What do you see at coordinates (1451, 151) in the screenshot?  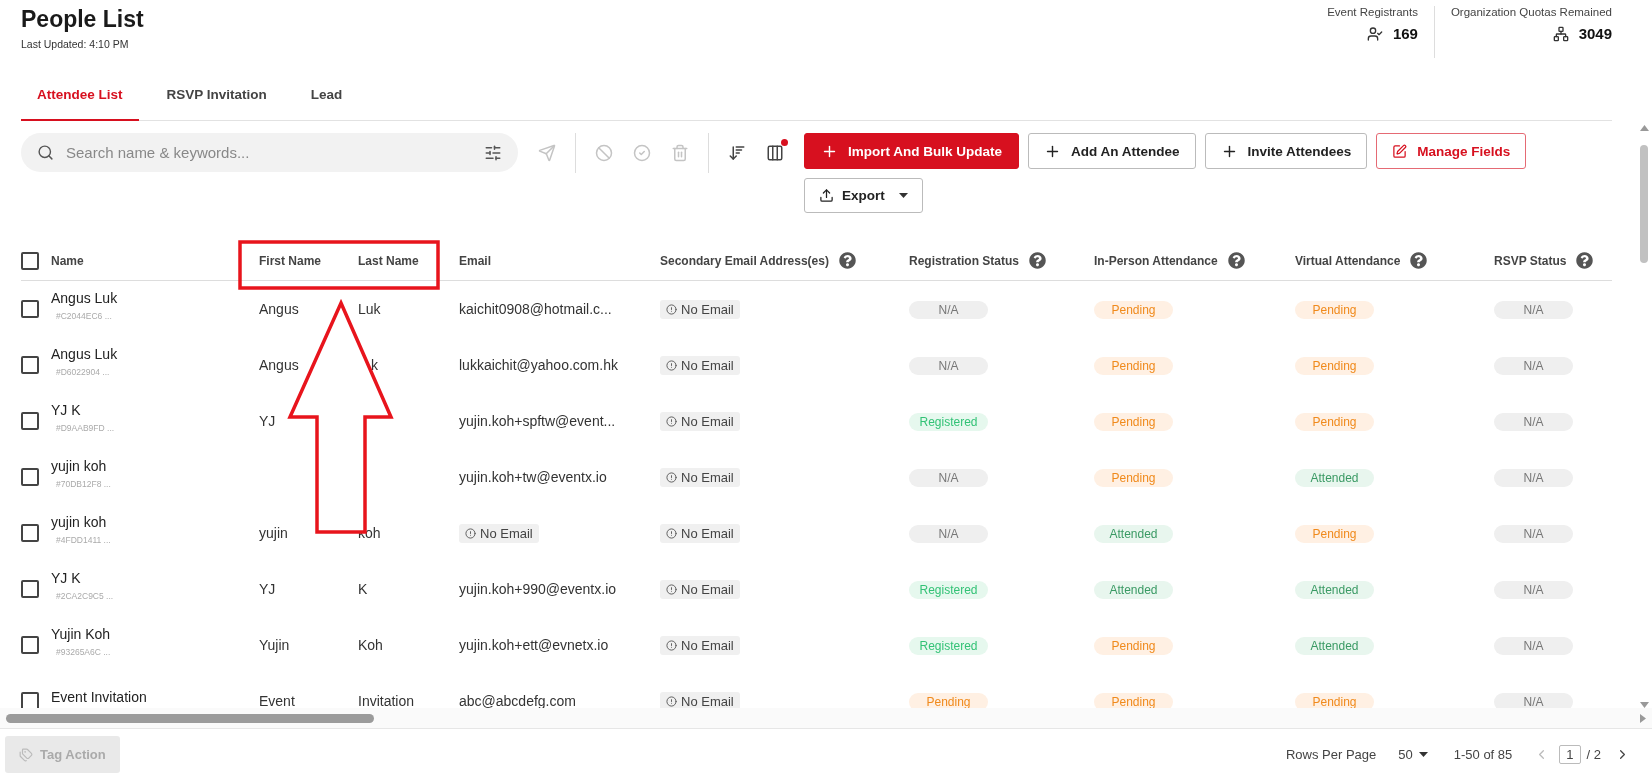 I see `action-button: Manage Fields` at bounding box center [1451, 151].